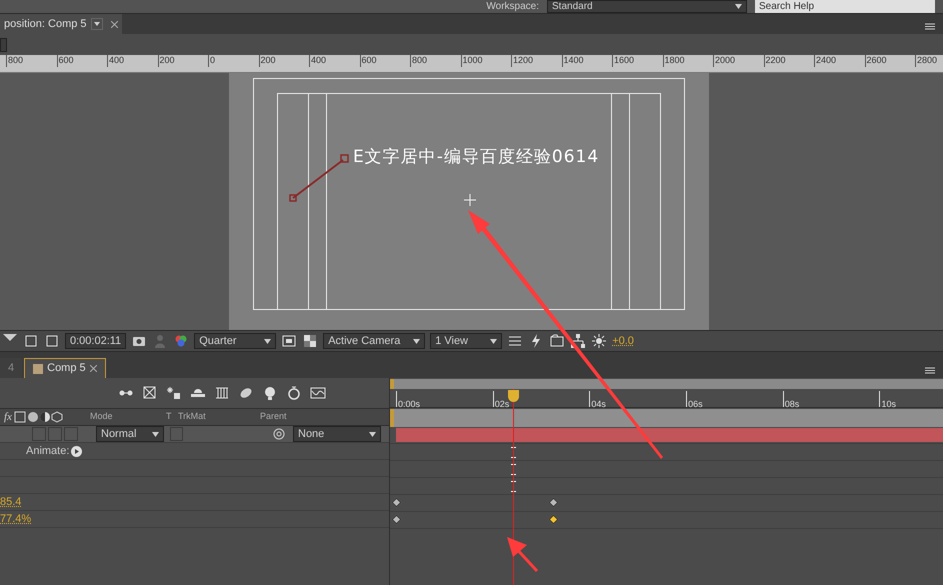 The height and width of the screenshot is (585, 943). What do you see at coordinates (523, 61) in the screenshot?
I see `ruler-label: 1200` at bounding box center [523, 61].